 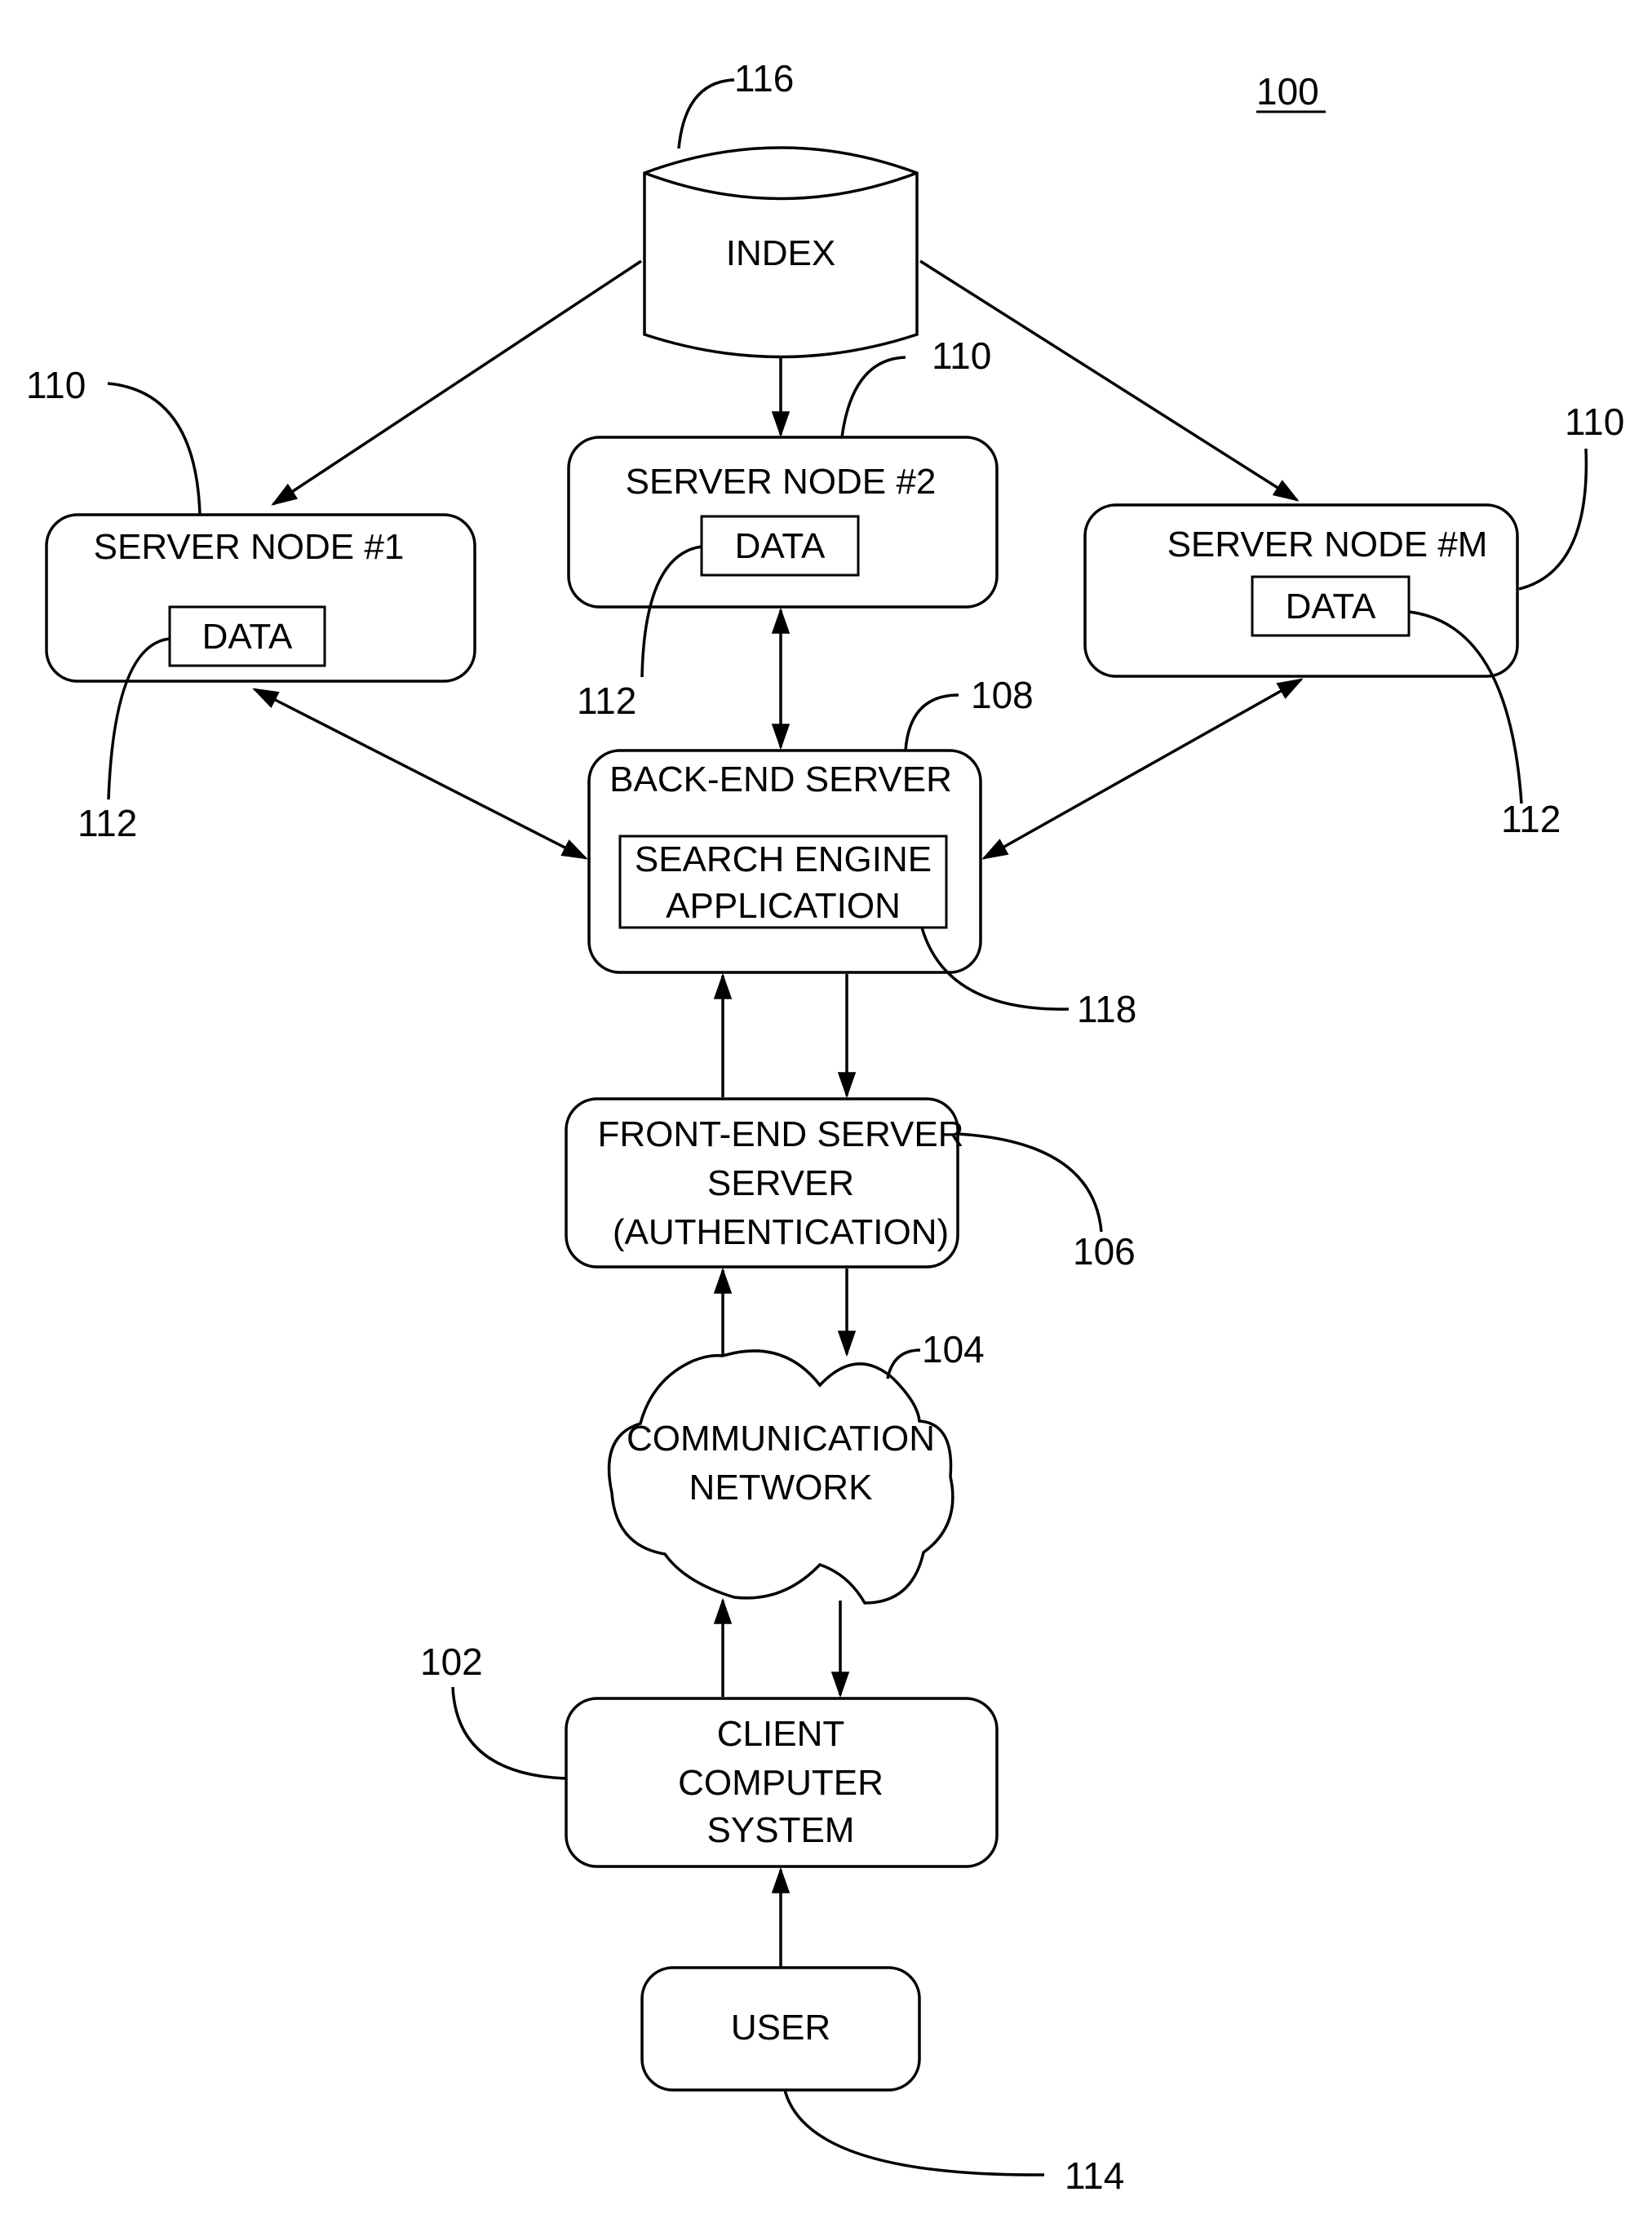 I want to click on ref-118: 118, so click(x=1106, y=1009).